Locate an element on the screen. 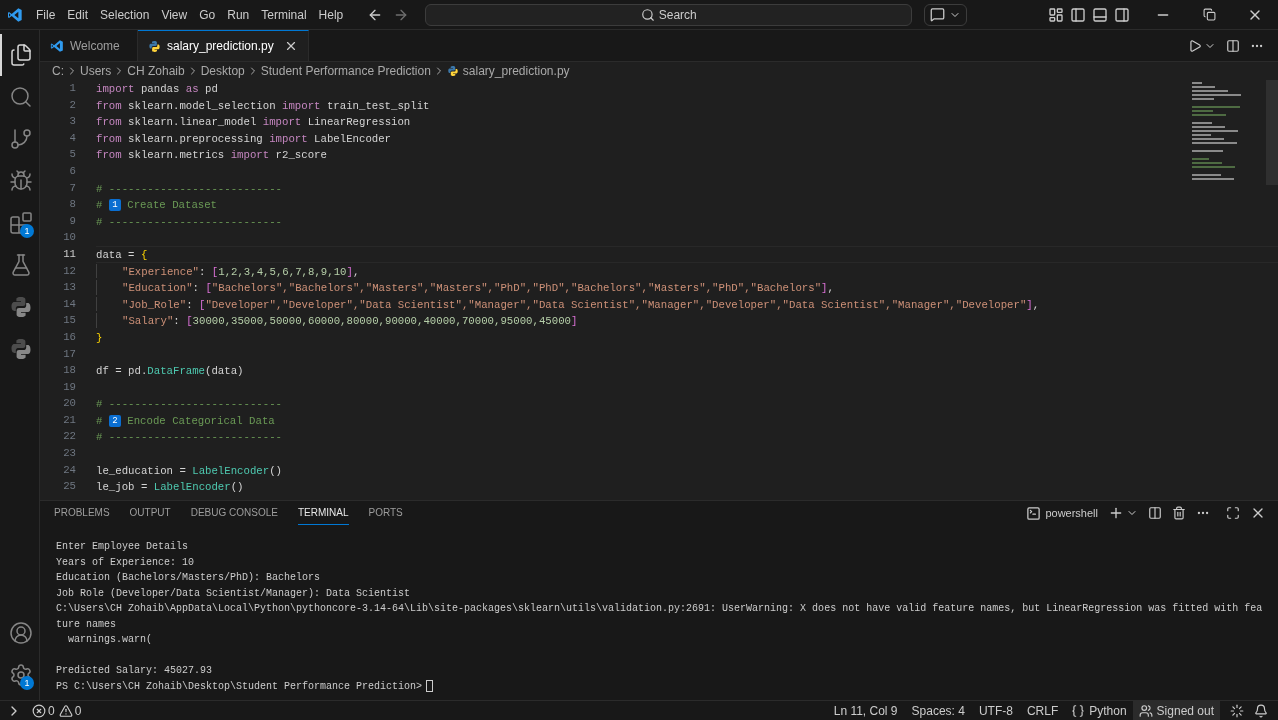 Image resolution: width=1278 pixels, height=720 pixels. terminal-name: powershell is located at coordinates (1071, 513).